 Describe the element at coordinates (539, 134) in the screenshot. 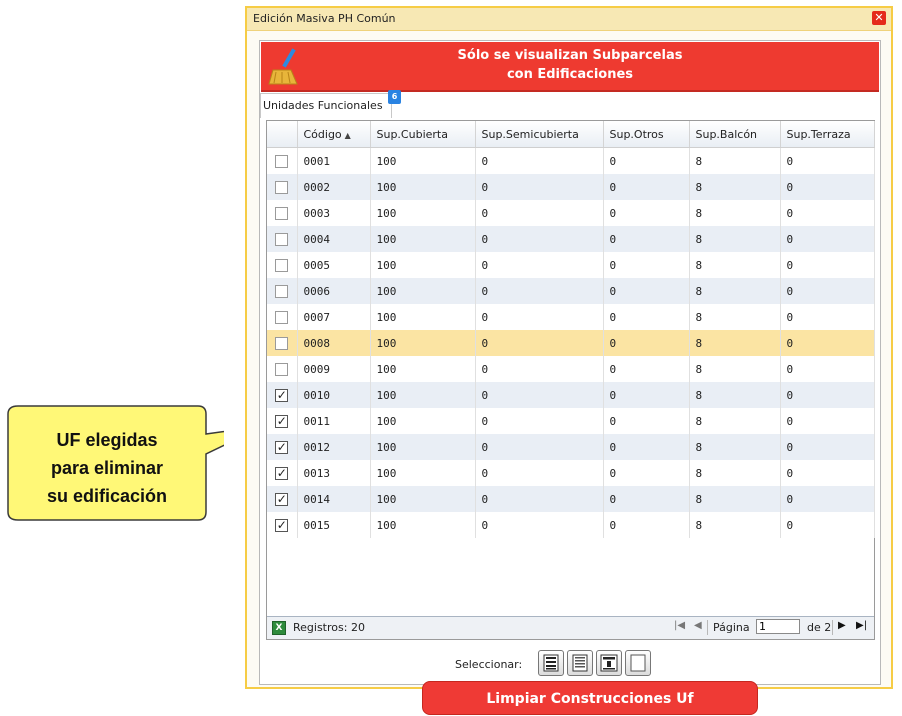

I see `header-sup-semicubierta: Sup.Semicubierta` at that location.